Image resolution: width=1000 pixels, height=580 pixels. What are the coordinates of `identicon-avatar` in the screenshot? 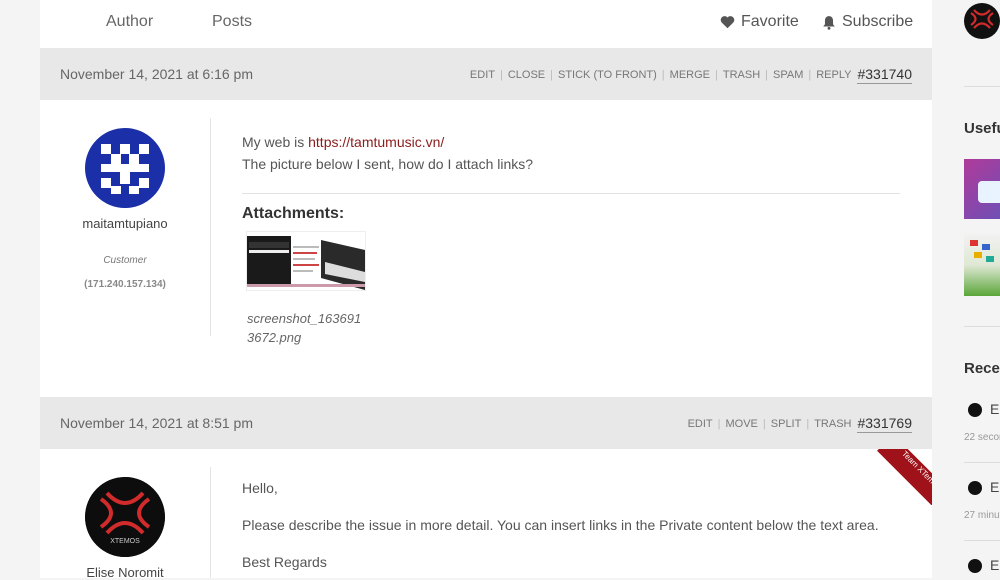 It's located at (125, 168).